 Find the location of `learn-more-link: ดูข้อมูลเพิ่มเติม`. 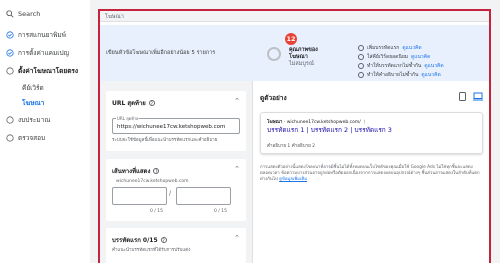

learn-more-link: ดูข้อมูลเพิ่มเติม is located at coordinates (293, 179).